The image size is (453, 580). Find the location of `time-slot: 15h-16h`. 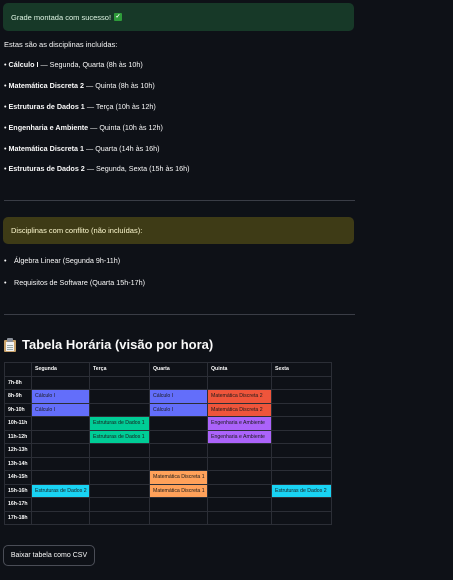

time-slot: 15h-16h is located at coordinates (18, 490).